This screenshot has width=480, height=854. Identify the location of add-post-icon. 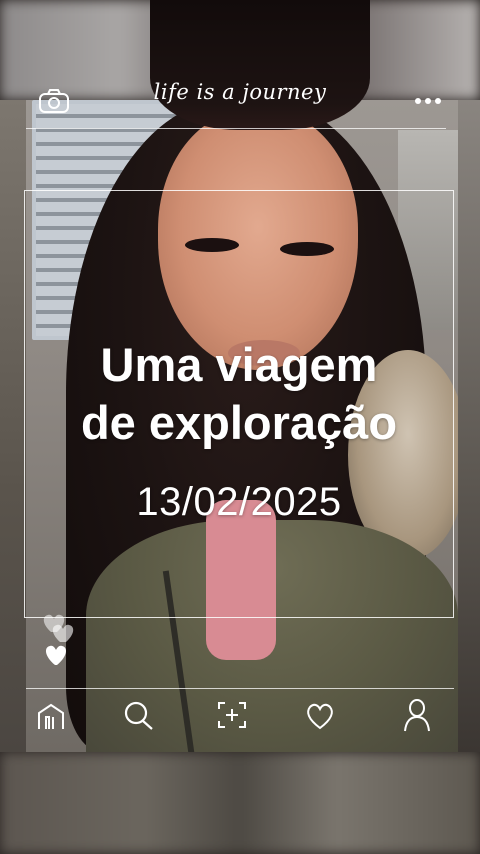
(232, 715).